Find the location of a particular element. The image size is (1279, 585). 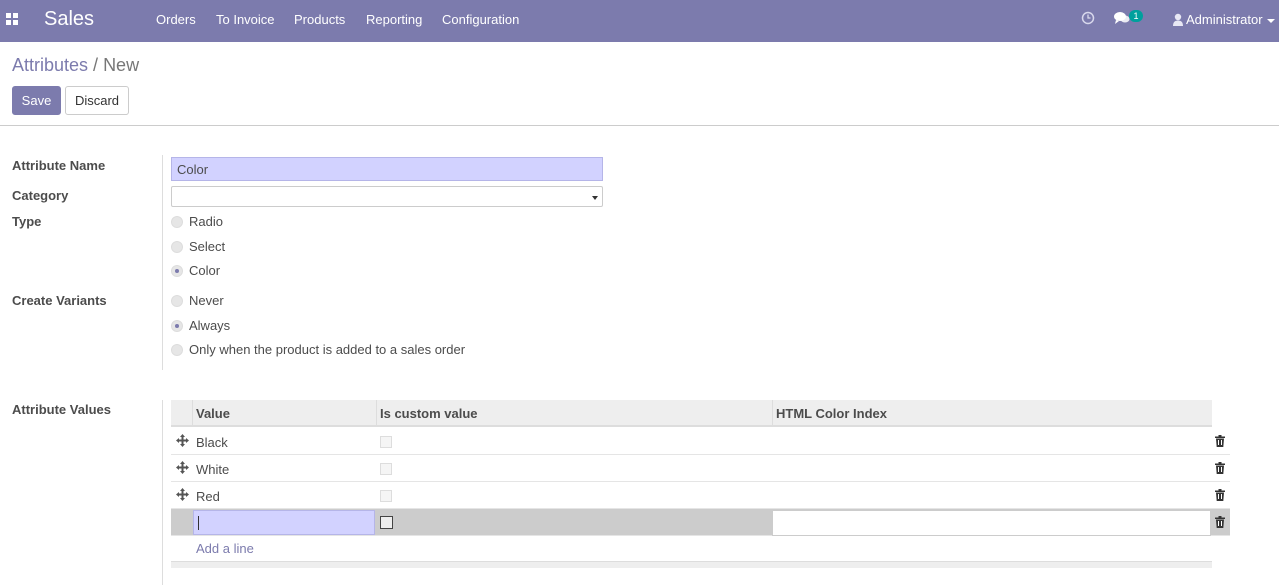

messages-badge: 1 is located at coordinates (1136, 16).